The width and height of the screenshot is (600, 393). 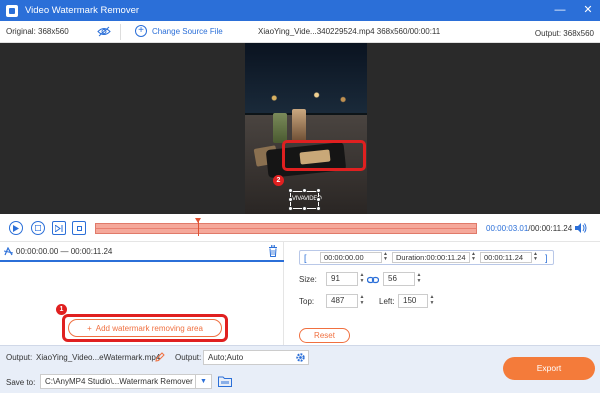 What do you see at coordinates (324, 335) in the screenshot?
I see `reset-button: Reset` at bounding box center [324, 335].